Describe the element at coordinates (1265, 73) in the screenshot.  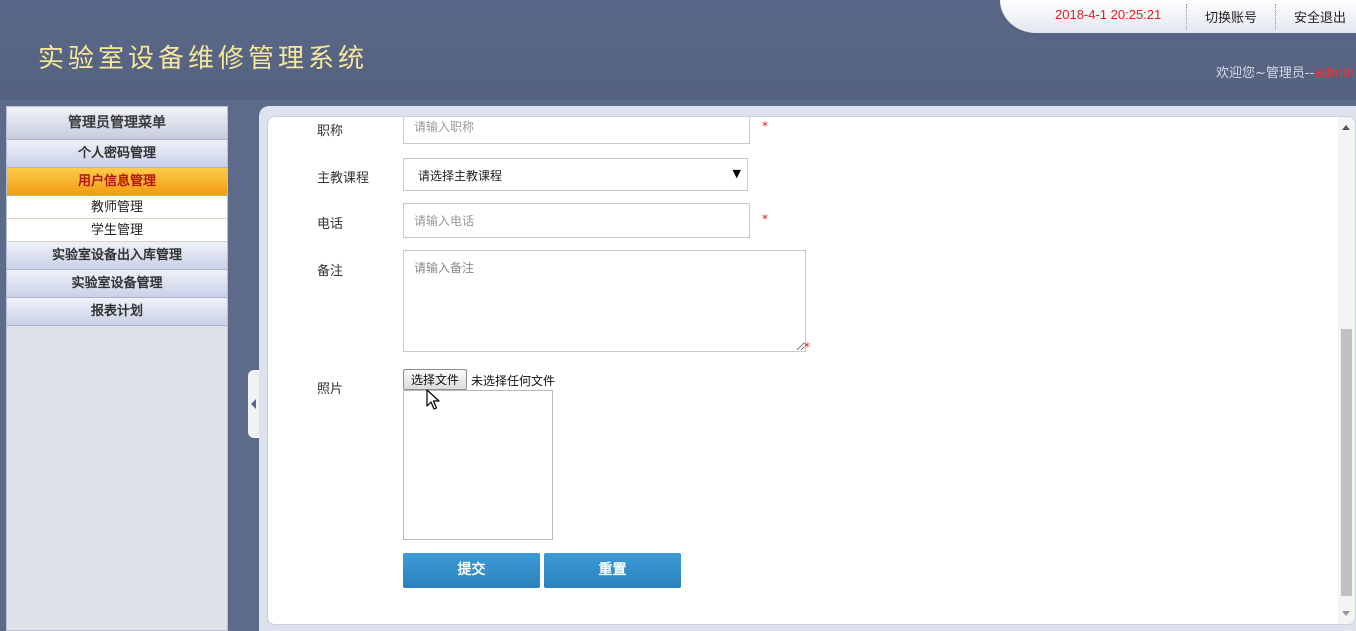
I see `welcome-prefix: 欢迎您~管理员--` at that location.